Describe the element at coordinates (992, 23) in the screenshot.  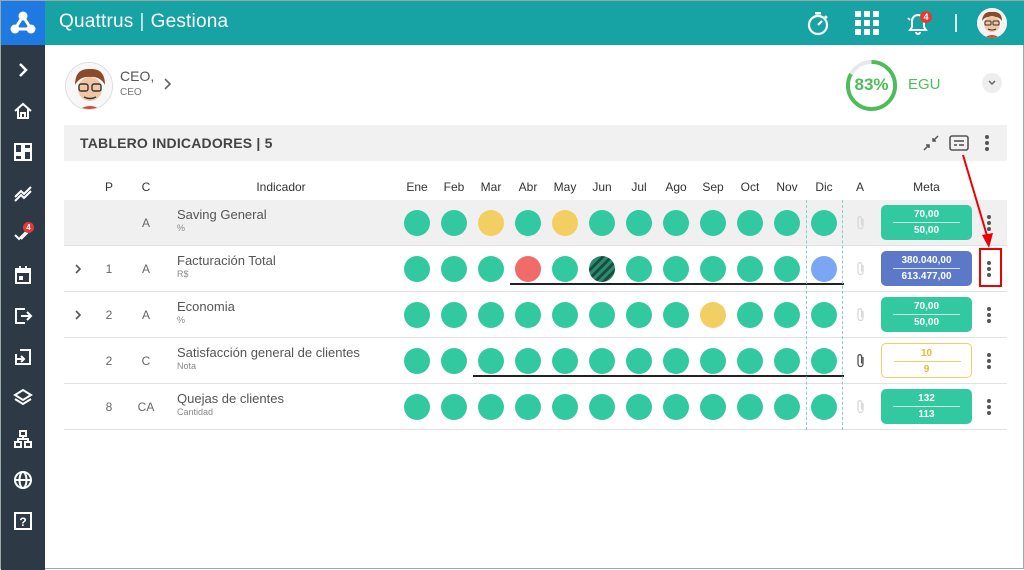
I see `user-avatar` at that location.